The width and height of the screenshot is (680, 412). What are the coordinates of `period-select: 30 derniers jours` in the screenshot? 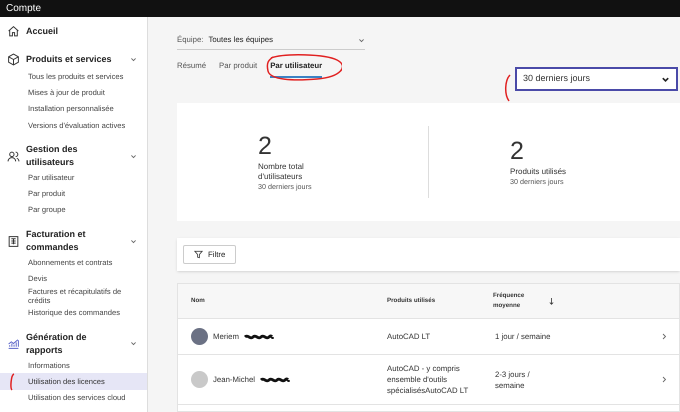 It's located at (596, 79).